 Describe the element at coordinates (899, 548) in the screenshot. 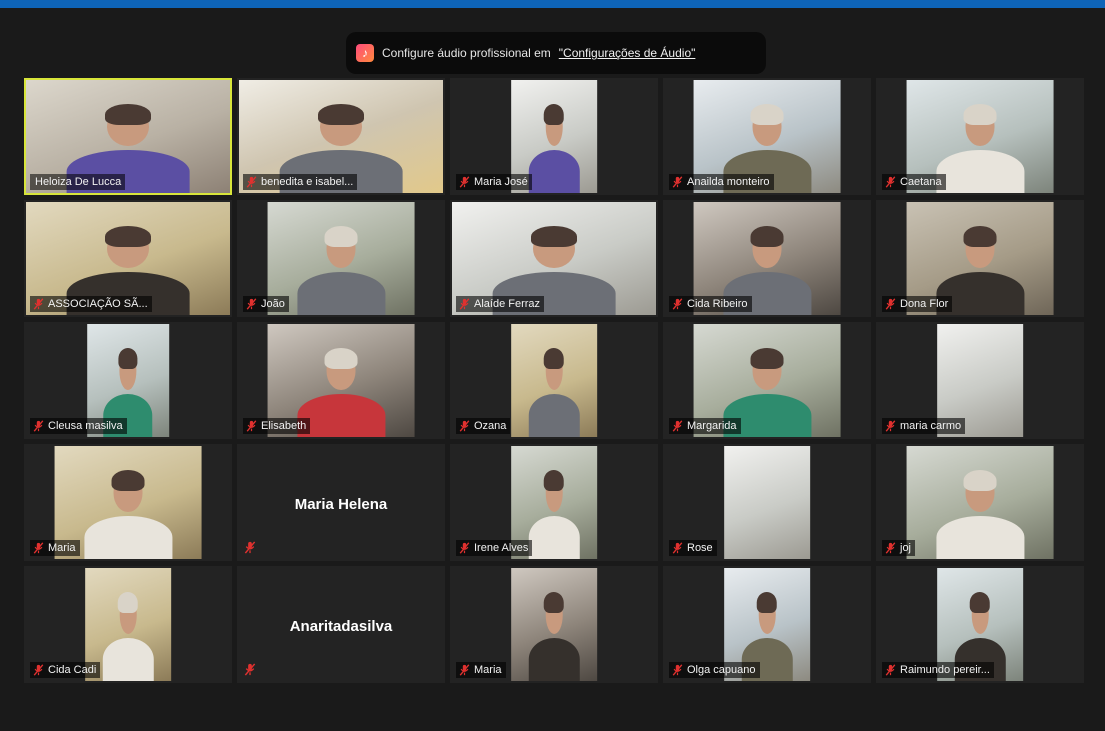

I see `participant-name-label: joj` at that location.